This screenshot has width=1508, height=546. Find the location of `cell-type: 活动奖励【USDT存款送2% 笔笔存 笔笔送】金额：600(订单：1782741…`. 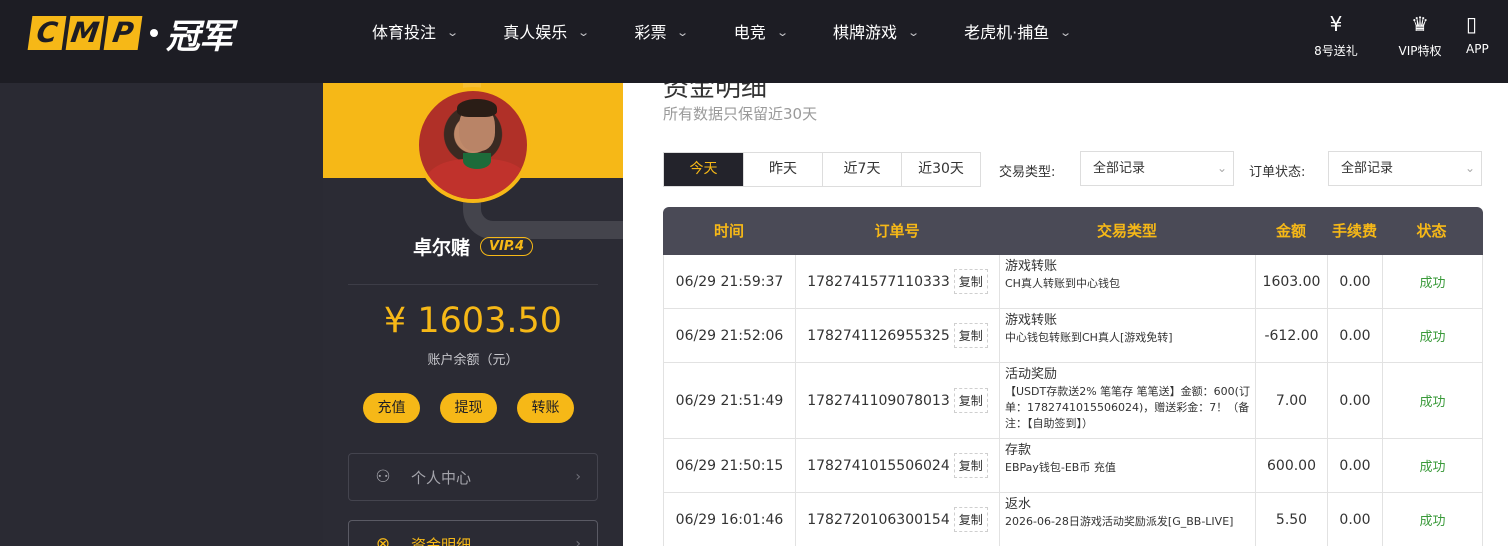

cell-type: 活动奖励【USDT存款送2% 笔笔存 笔笔送】金额：600(订单：1782741… is located at coordinates (1128, 400).